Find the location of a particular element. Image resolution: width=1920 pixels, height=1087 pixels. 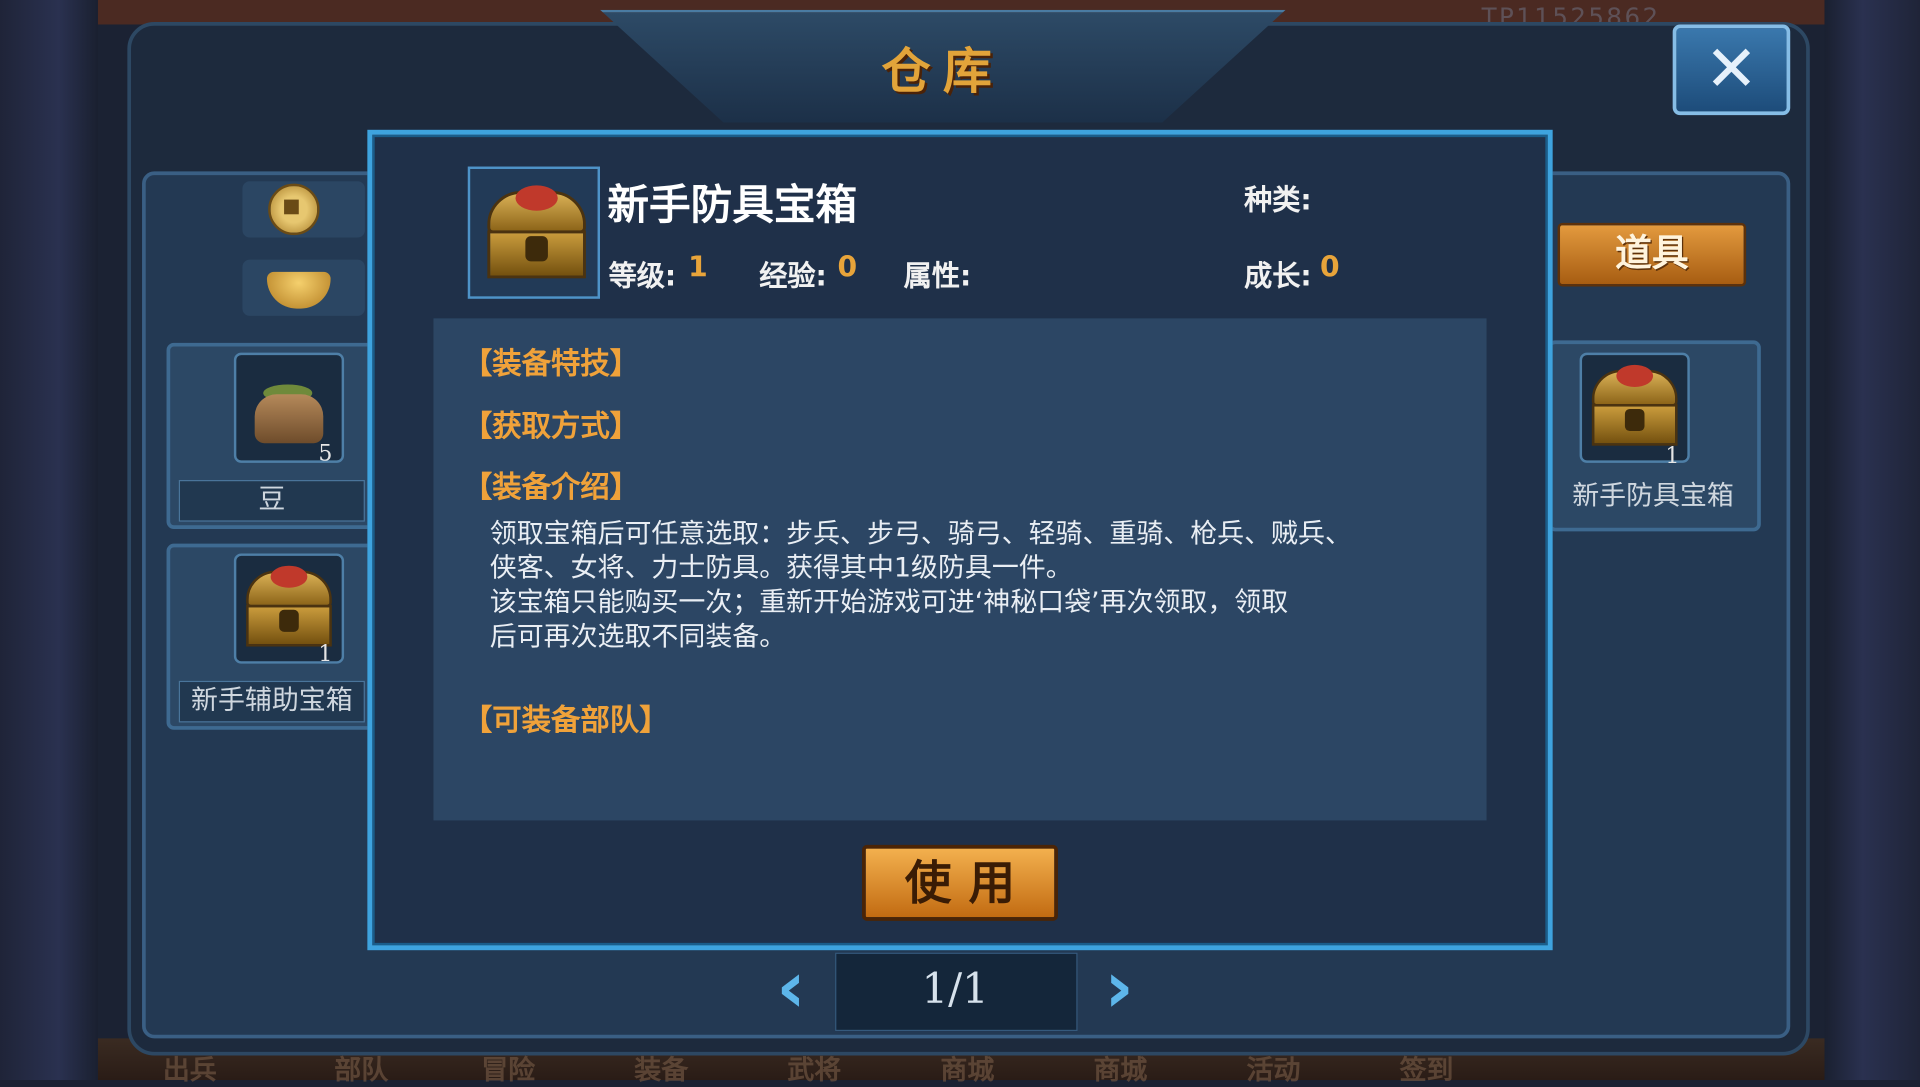

item-name: 新手防具宝箱 is located at coordinates (732, 206).